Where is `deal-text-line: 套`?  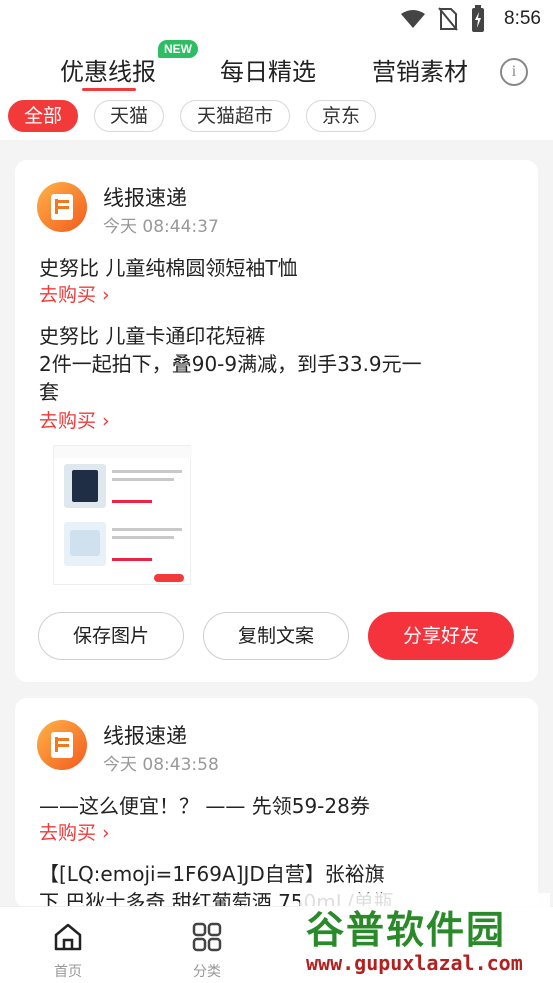
deal-text-line: 套 is located at coordinates (49, 392).